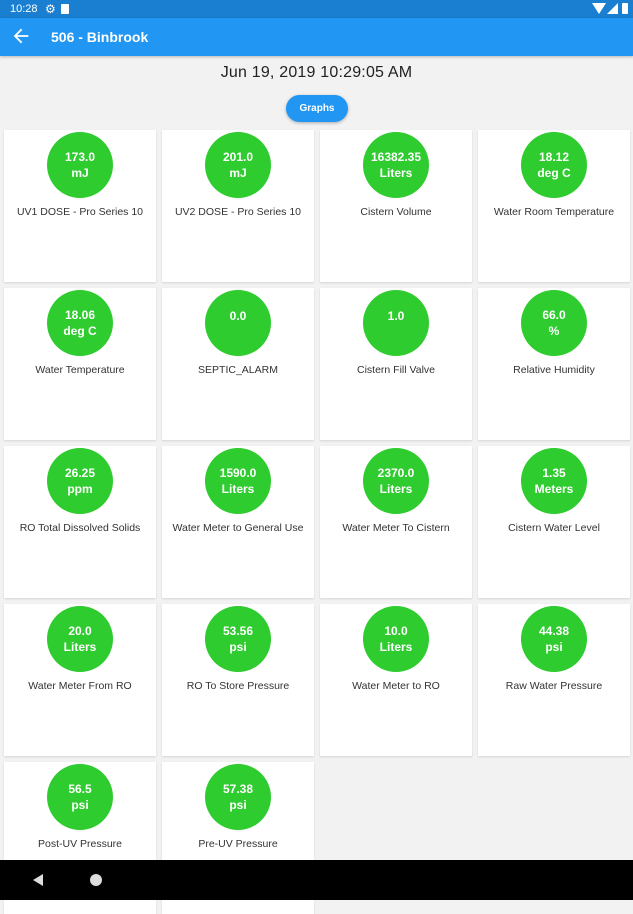 The width and height of the screenshot is (633, 914). I want to click on sensor-card: 26.25 ppm RO Total Dissolved Solids, so click(80, 522).